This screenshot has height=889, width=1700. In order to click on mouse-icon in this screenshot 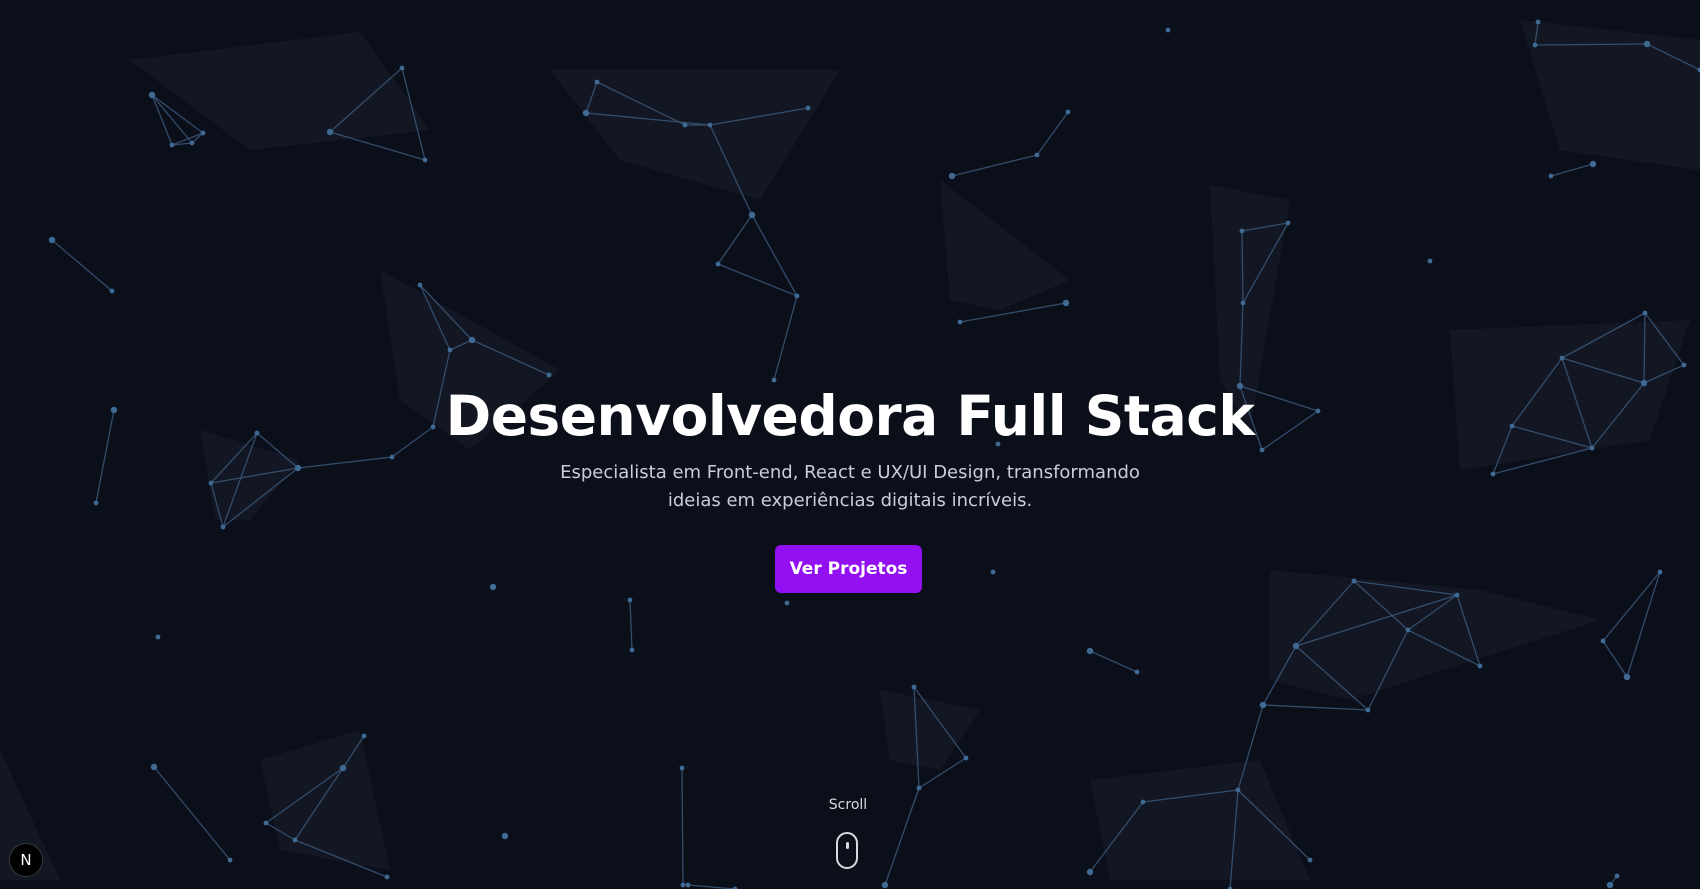, I will do `click(847, 850)`.